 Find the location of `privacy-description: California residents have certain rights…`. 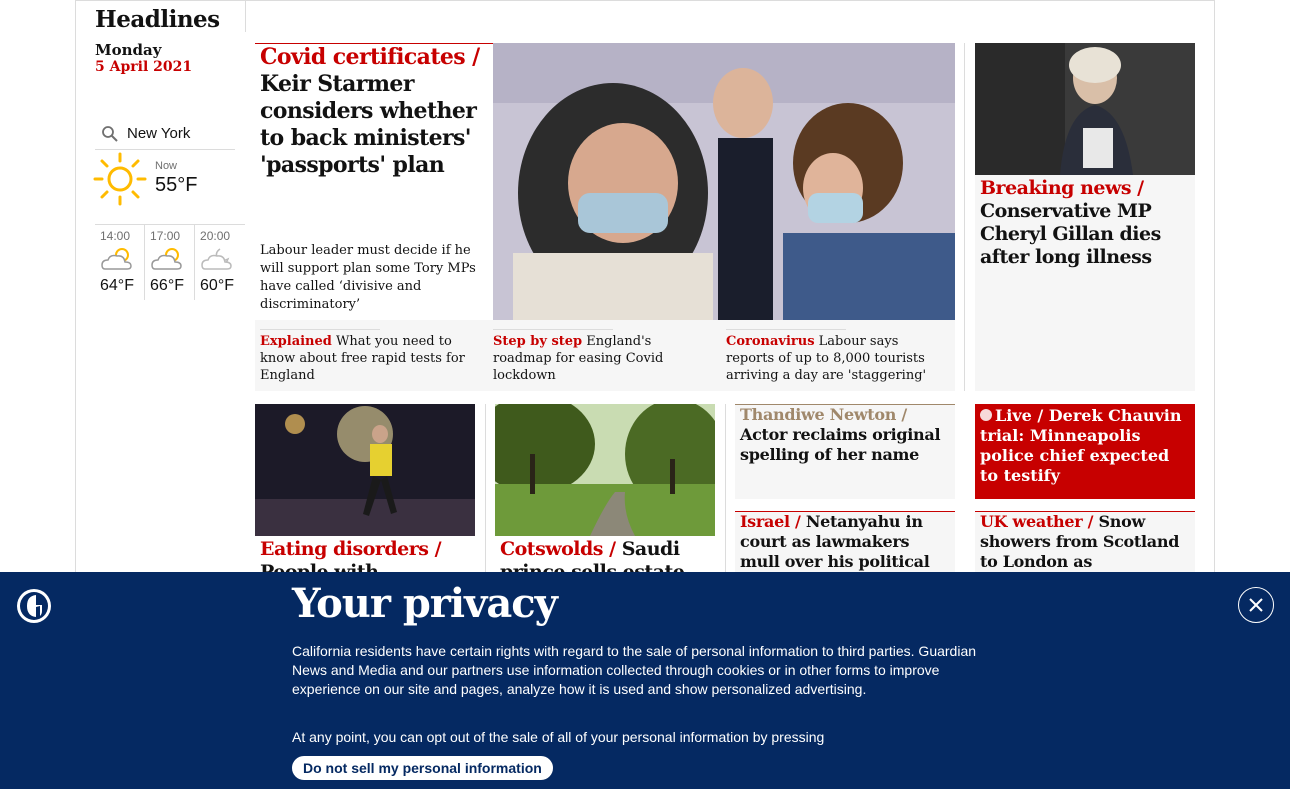

privacy-description: California residents have certain rights… is located at coordinates (634, 670).